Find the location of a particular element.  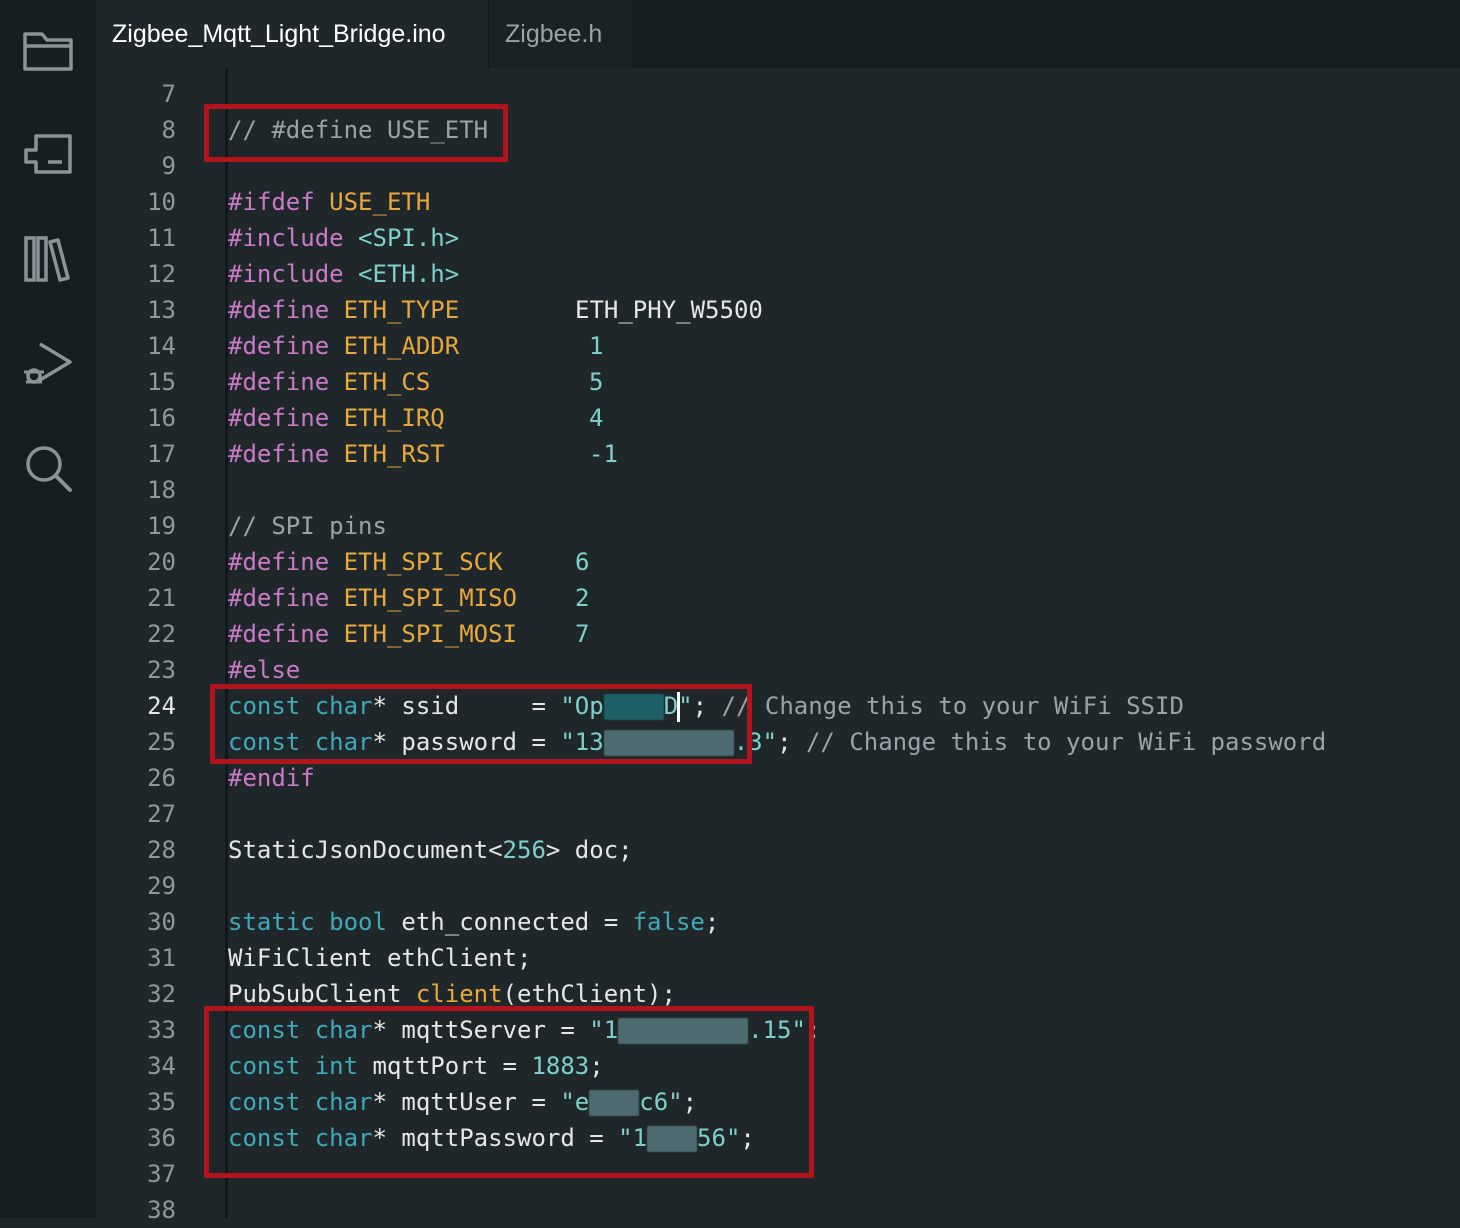

type-name: PubSubClient is located at coordinates (322, 994).